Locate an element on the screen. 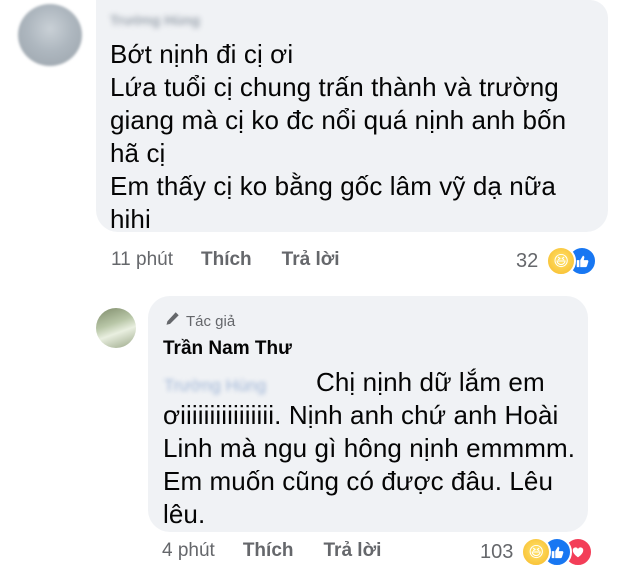 Image resolution: width=620 pixels, height=578 pixels. commenter-name: Trường Hùng is located at coordinates (155, 20).